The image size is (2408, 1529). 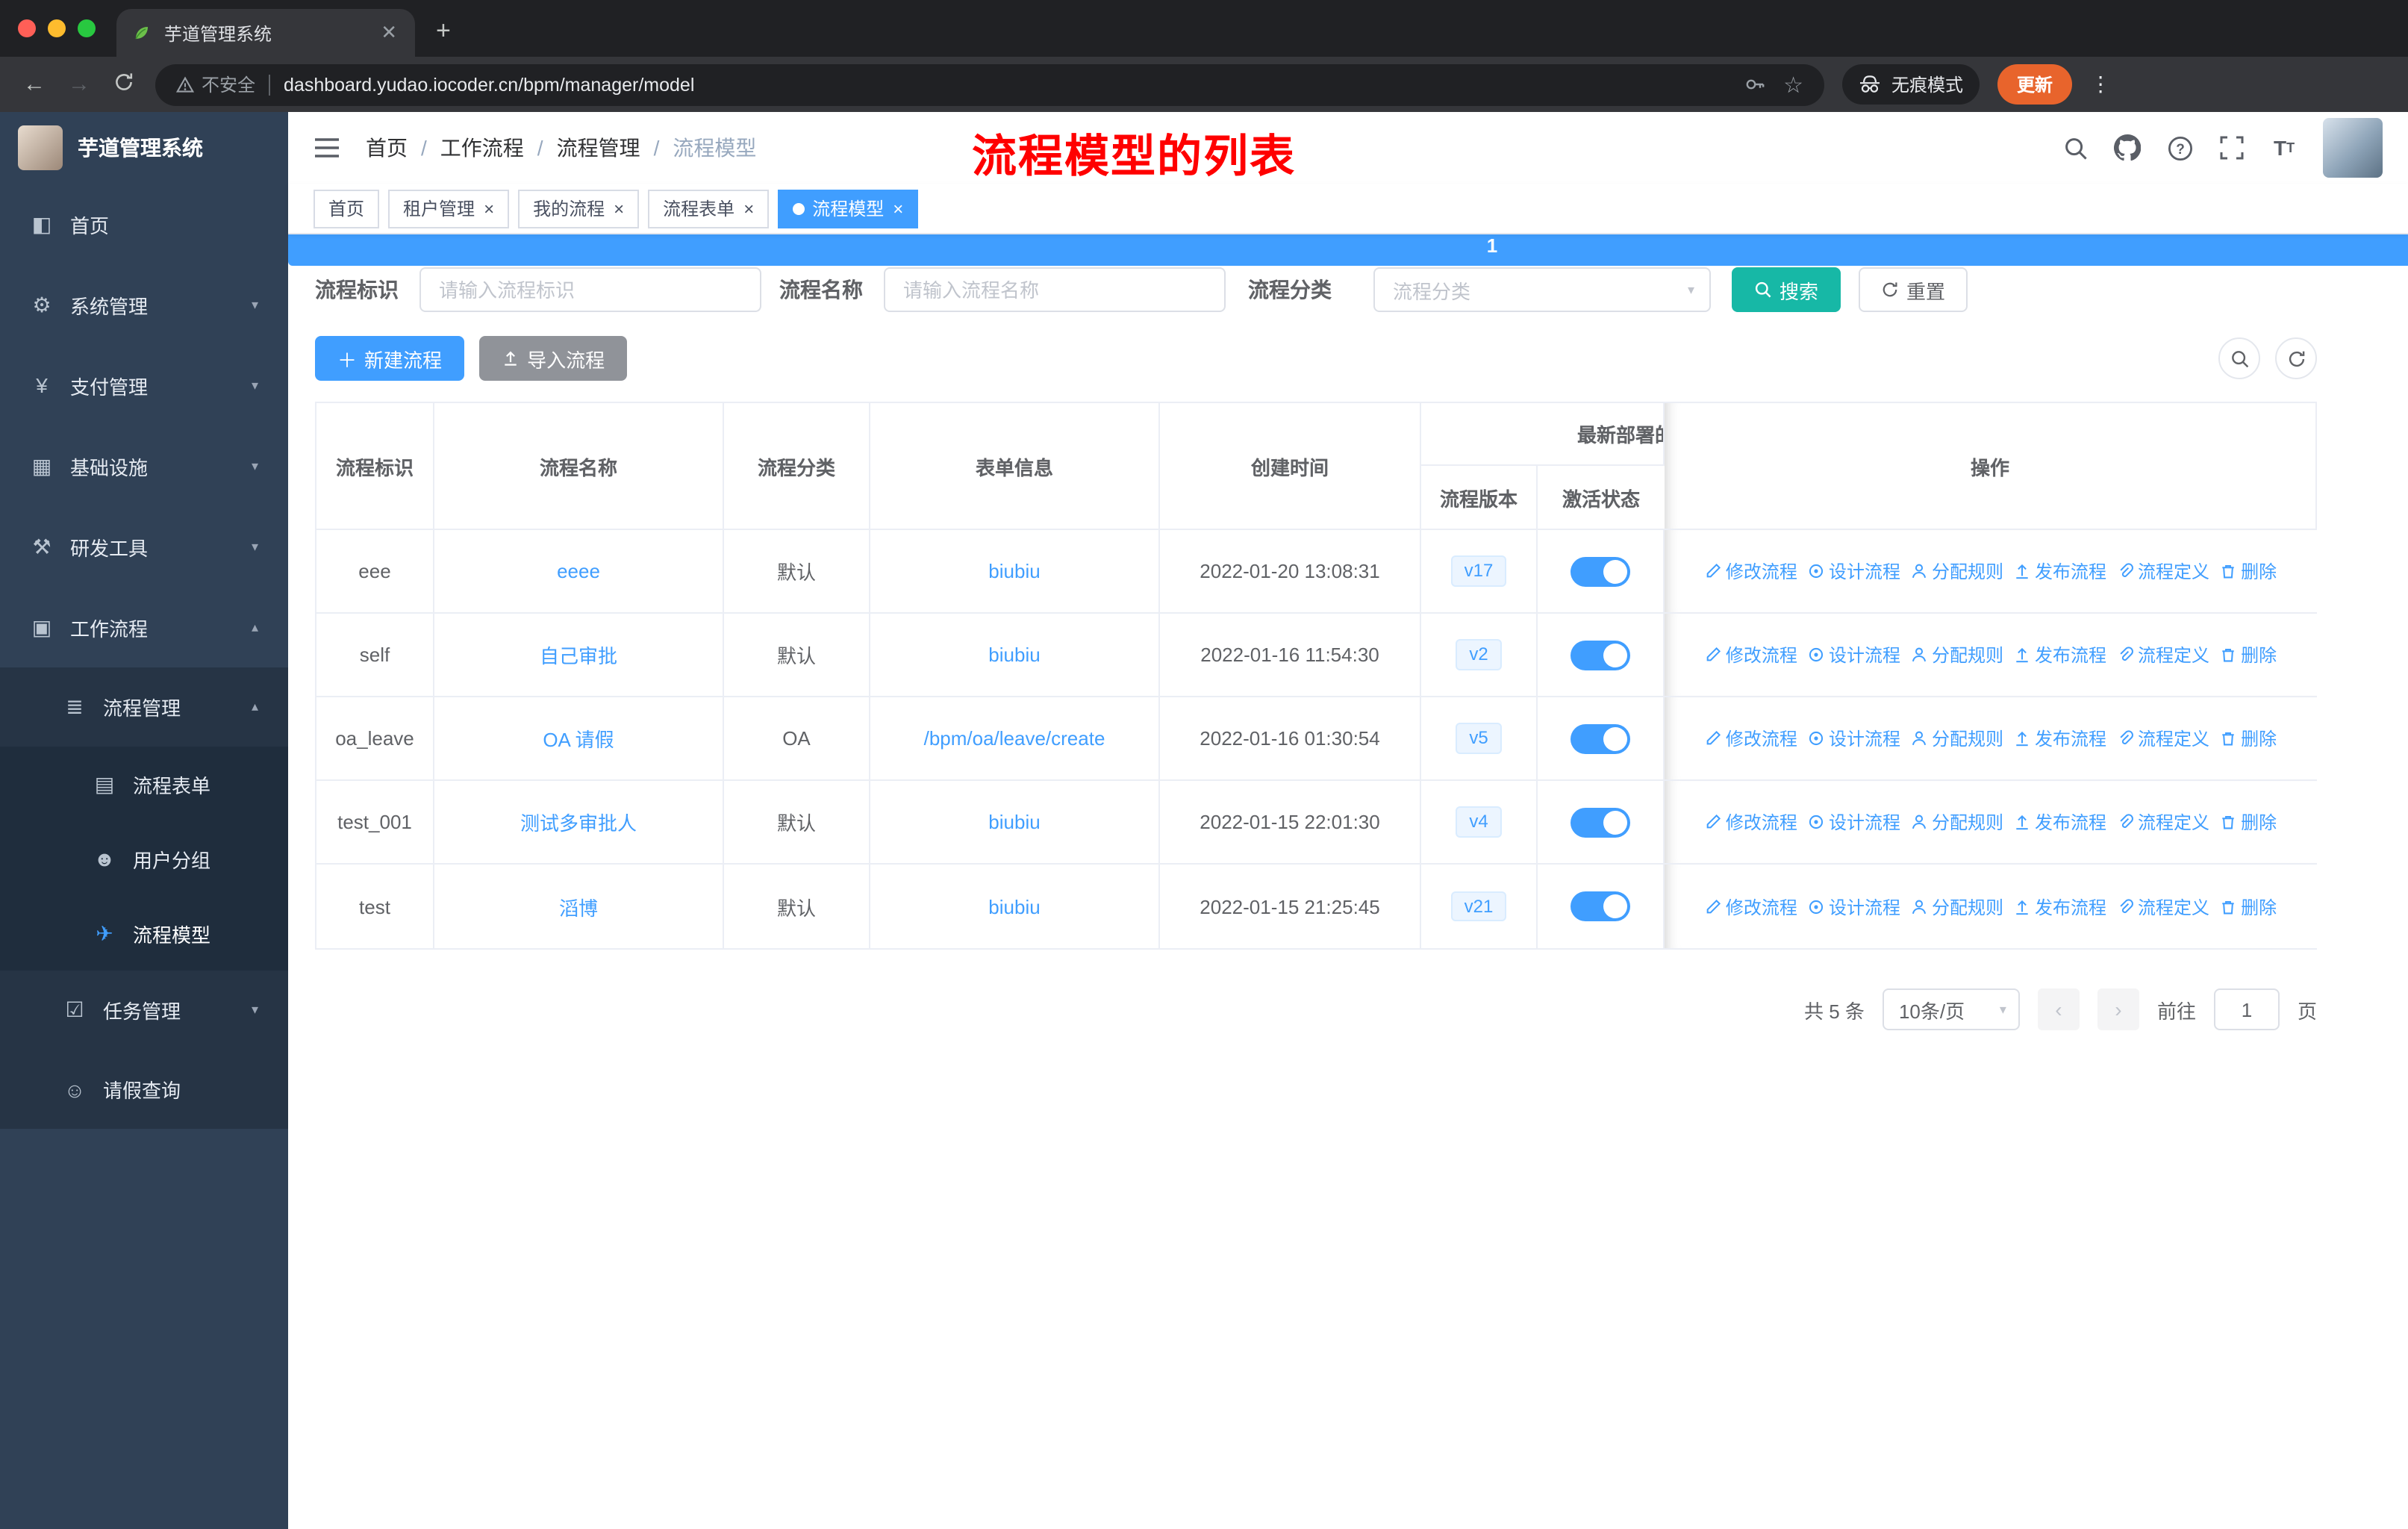 I want to click on search-icon, so click(x=2075, y=147).